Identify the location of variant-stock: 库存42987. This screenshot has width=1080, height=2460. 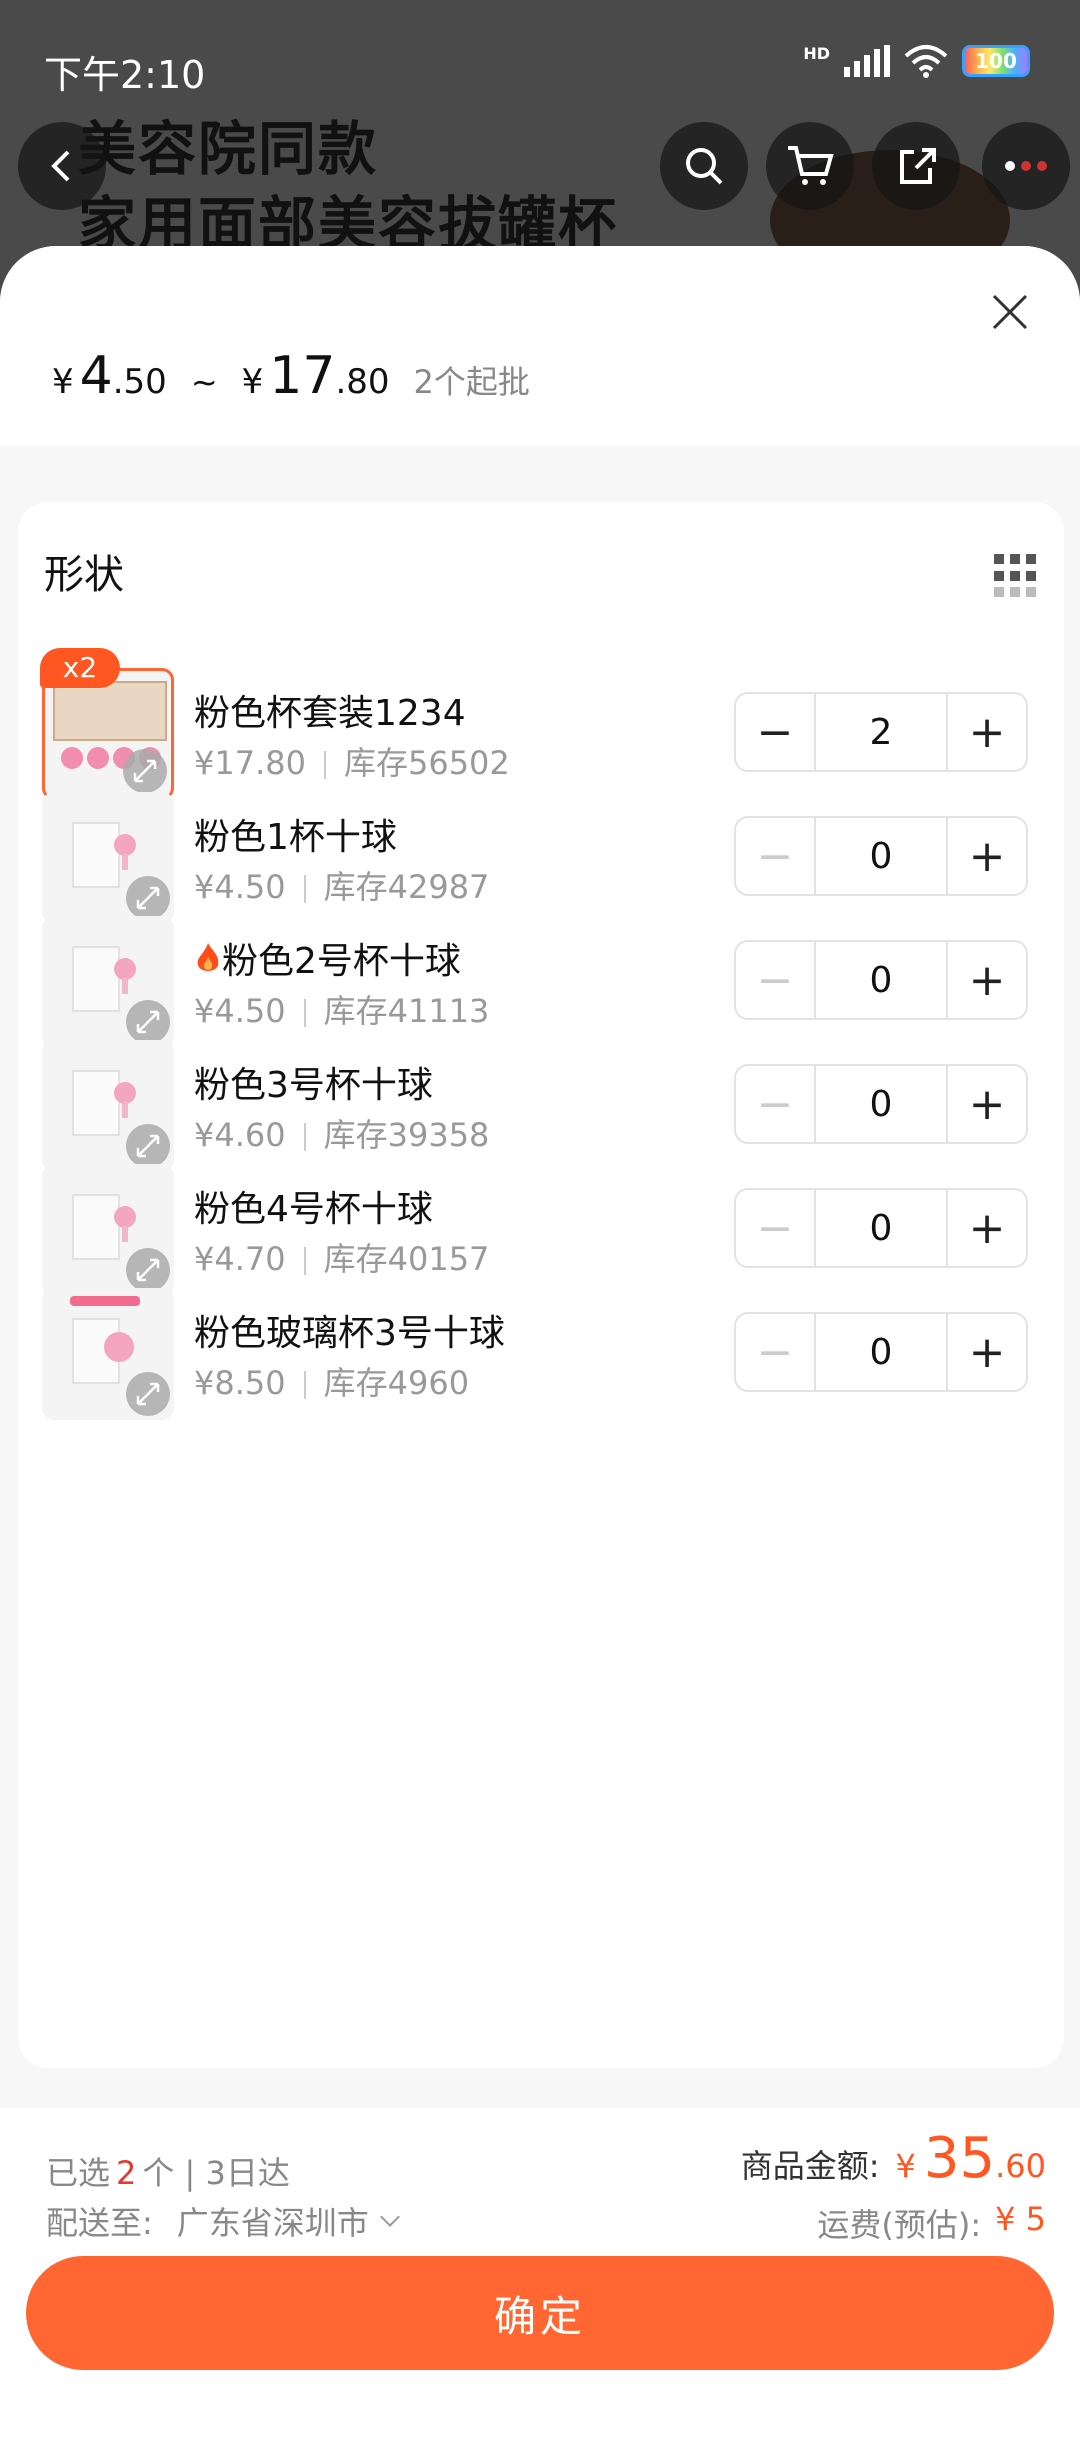
(406, 887).